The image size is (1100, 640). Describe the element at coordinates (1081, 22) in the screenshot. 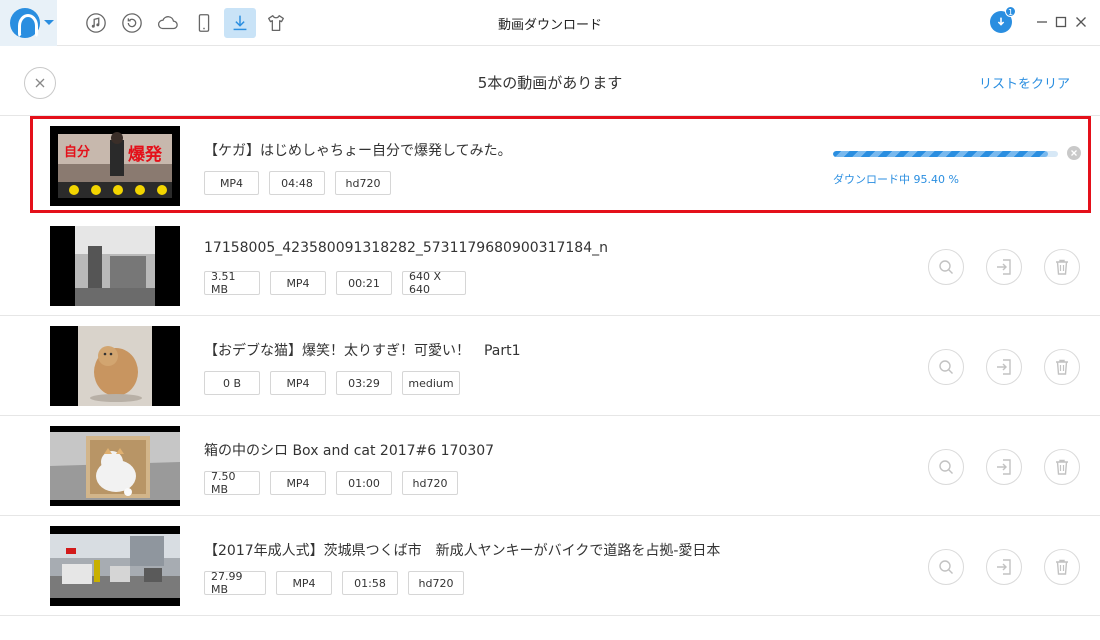

I see `close-window-icon` at that location.